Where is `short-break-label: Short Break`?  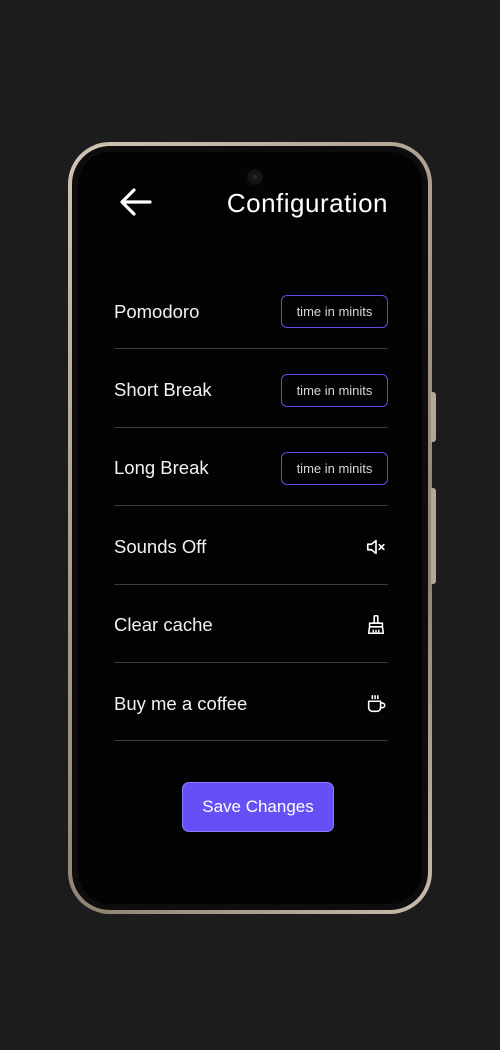
short-break-label: Short Break is located at coordinates (163, 390).